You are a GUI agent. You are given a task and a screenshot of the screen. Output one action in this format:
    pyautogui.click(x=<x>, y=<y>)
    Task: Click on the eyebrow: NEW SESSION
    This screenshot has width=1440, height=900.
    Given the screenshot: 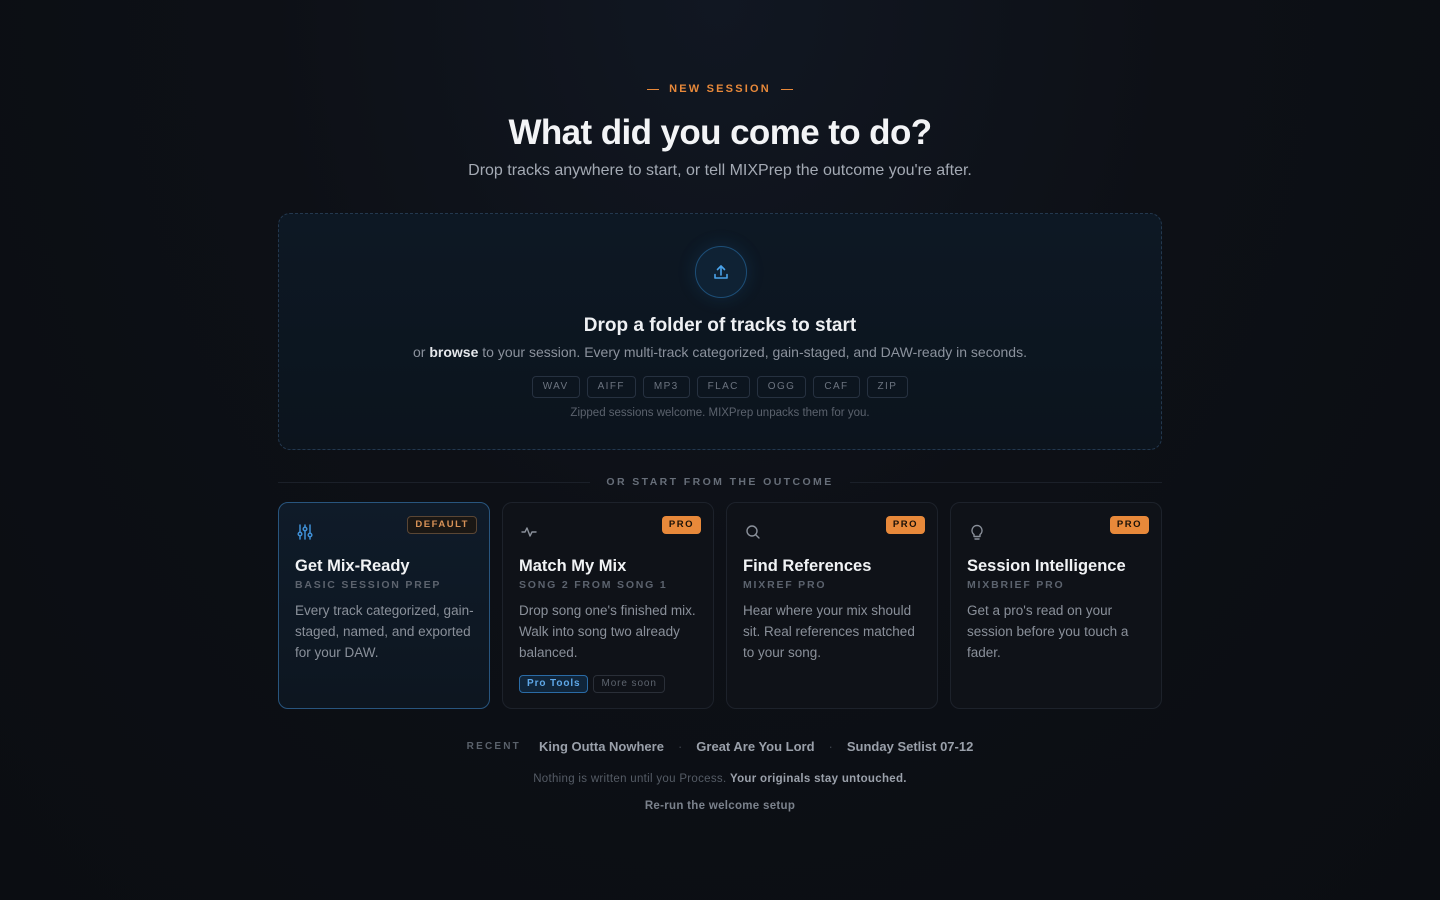 What is the action you would take?
    pyautogui.click(x=720, y=89)
    